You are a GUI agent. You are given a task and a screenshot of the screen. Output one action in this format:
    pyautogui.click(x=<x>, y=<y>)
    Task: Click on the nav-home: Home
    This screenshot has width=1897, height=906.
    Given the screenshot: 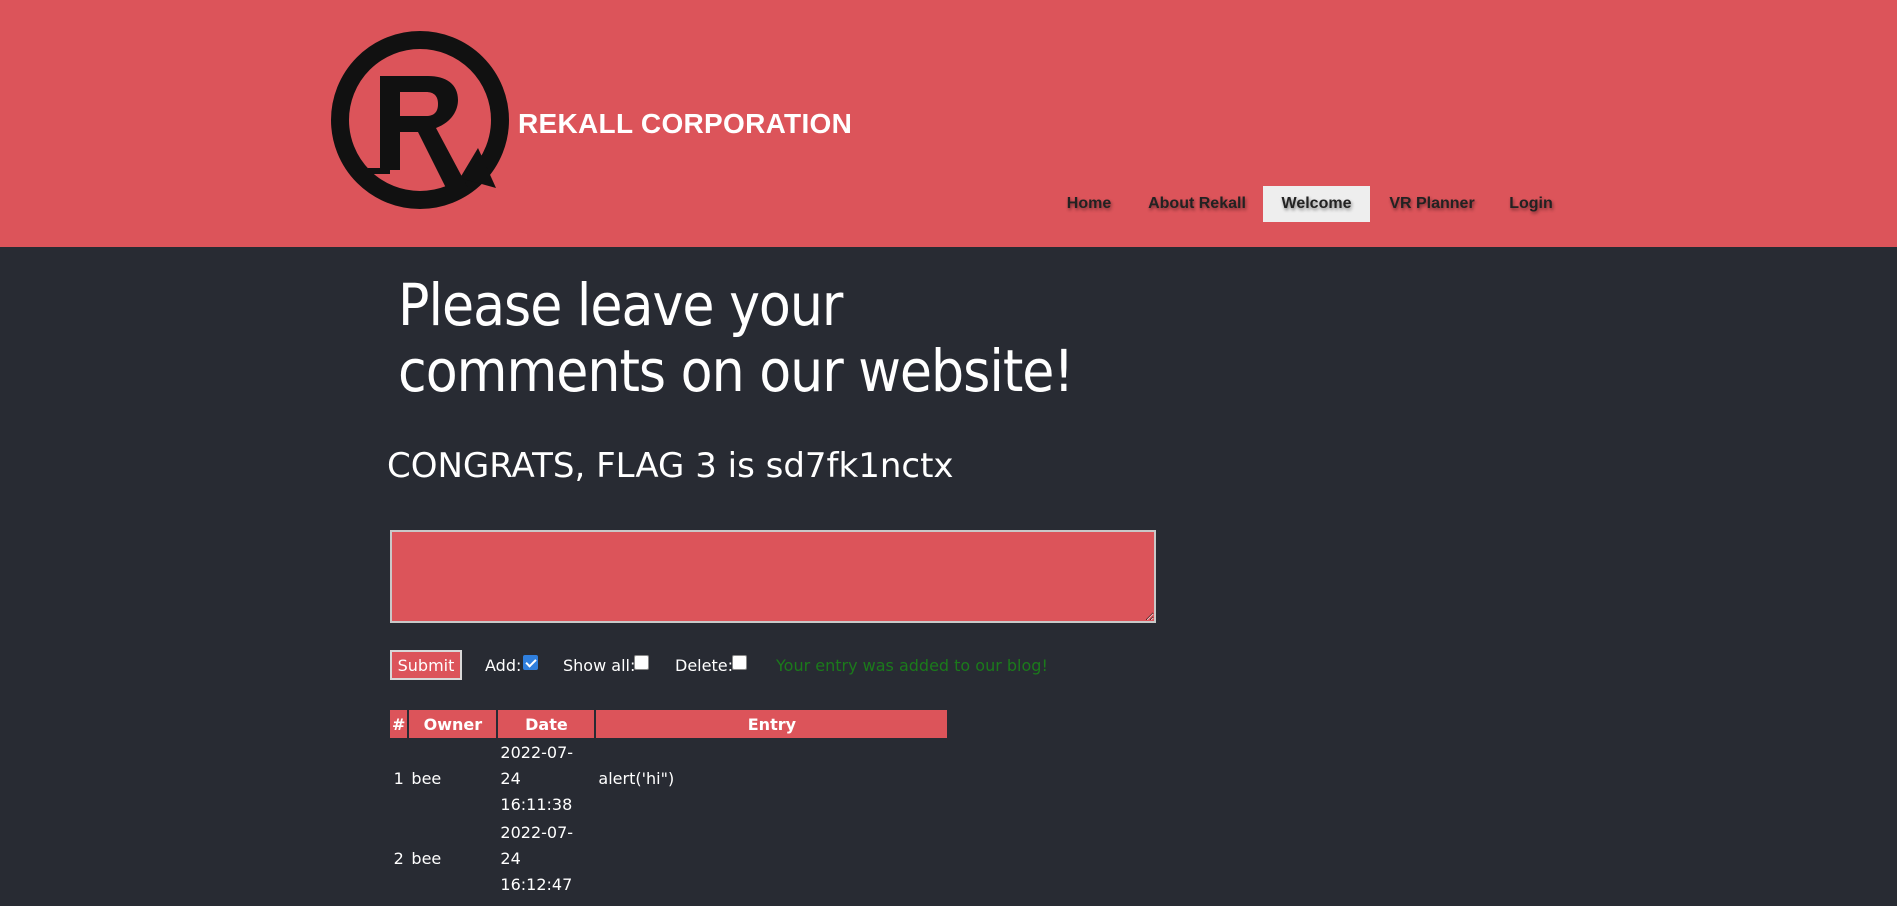 What is the action you would take?
    pyautogui.click(x=1089, y=204)
    